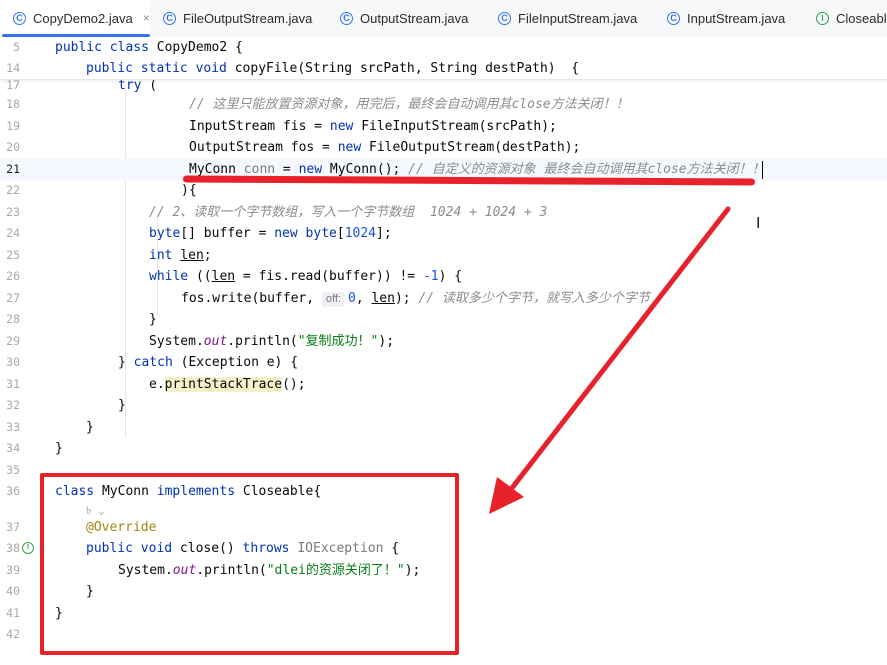 The width and height of the screenshot is (887, 665). Describe the element at coordinates (578, 18) in the screenshot. I see `tab-label: FileInputStream.java` at that location.